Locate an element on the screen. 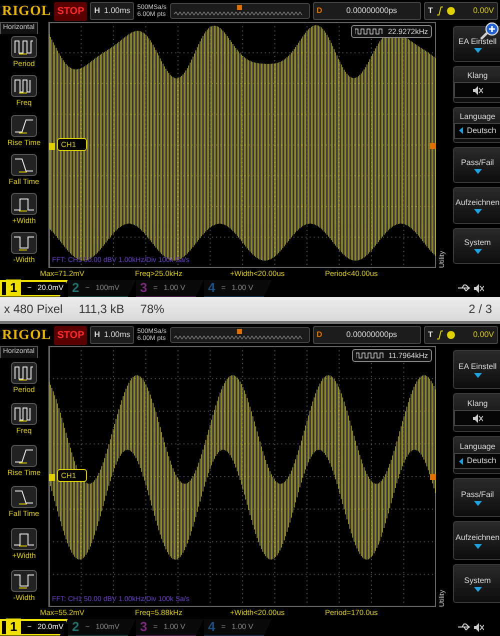 The image size is (500, 636). image-info: 78% is located at coordinates (152, 309).